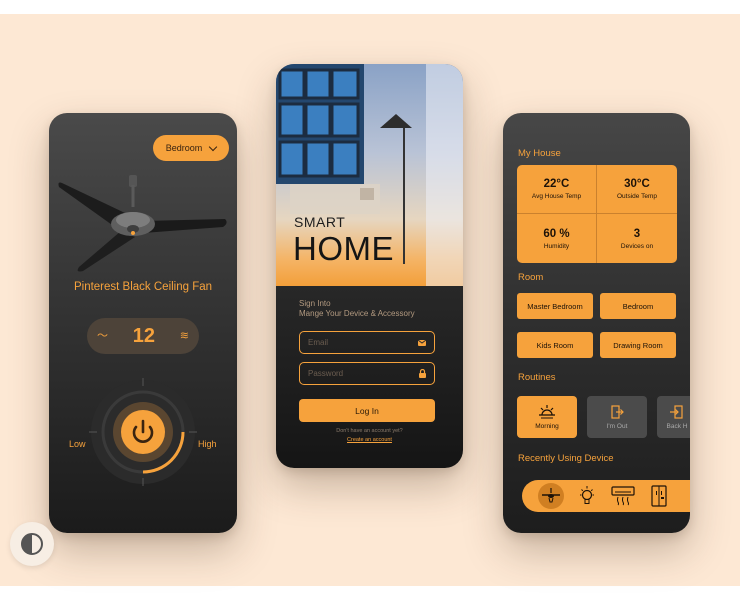  What do you see at coordinates (638, 306) in the screenshot?
I see `room-button-bedroom: Bedroom` at bounding box center [638, 306].